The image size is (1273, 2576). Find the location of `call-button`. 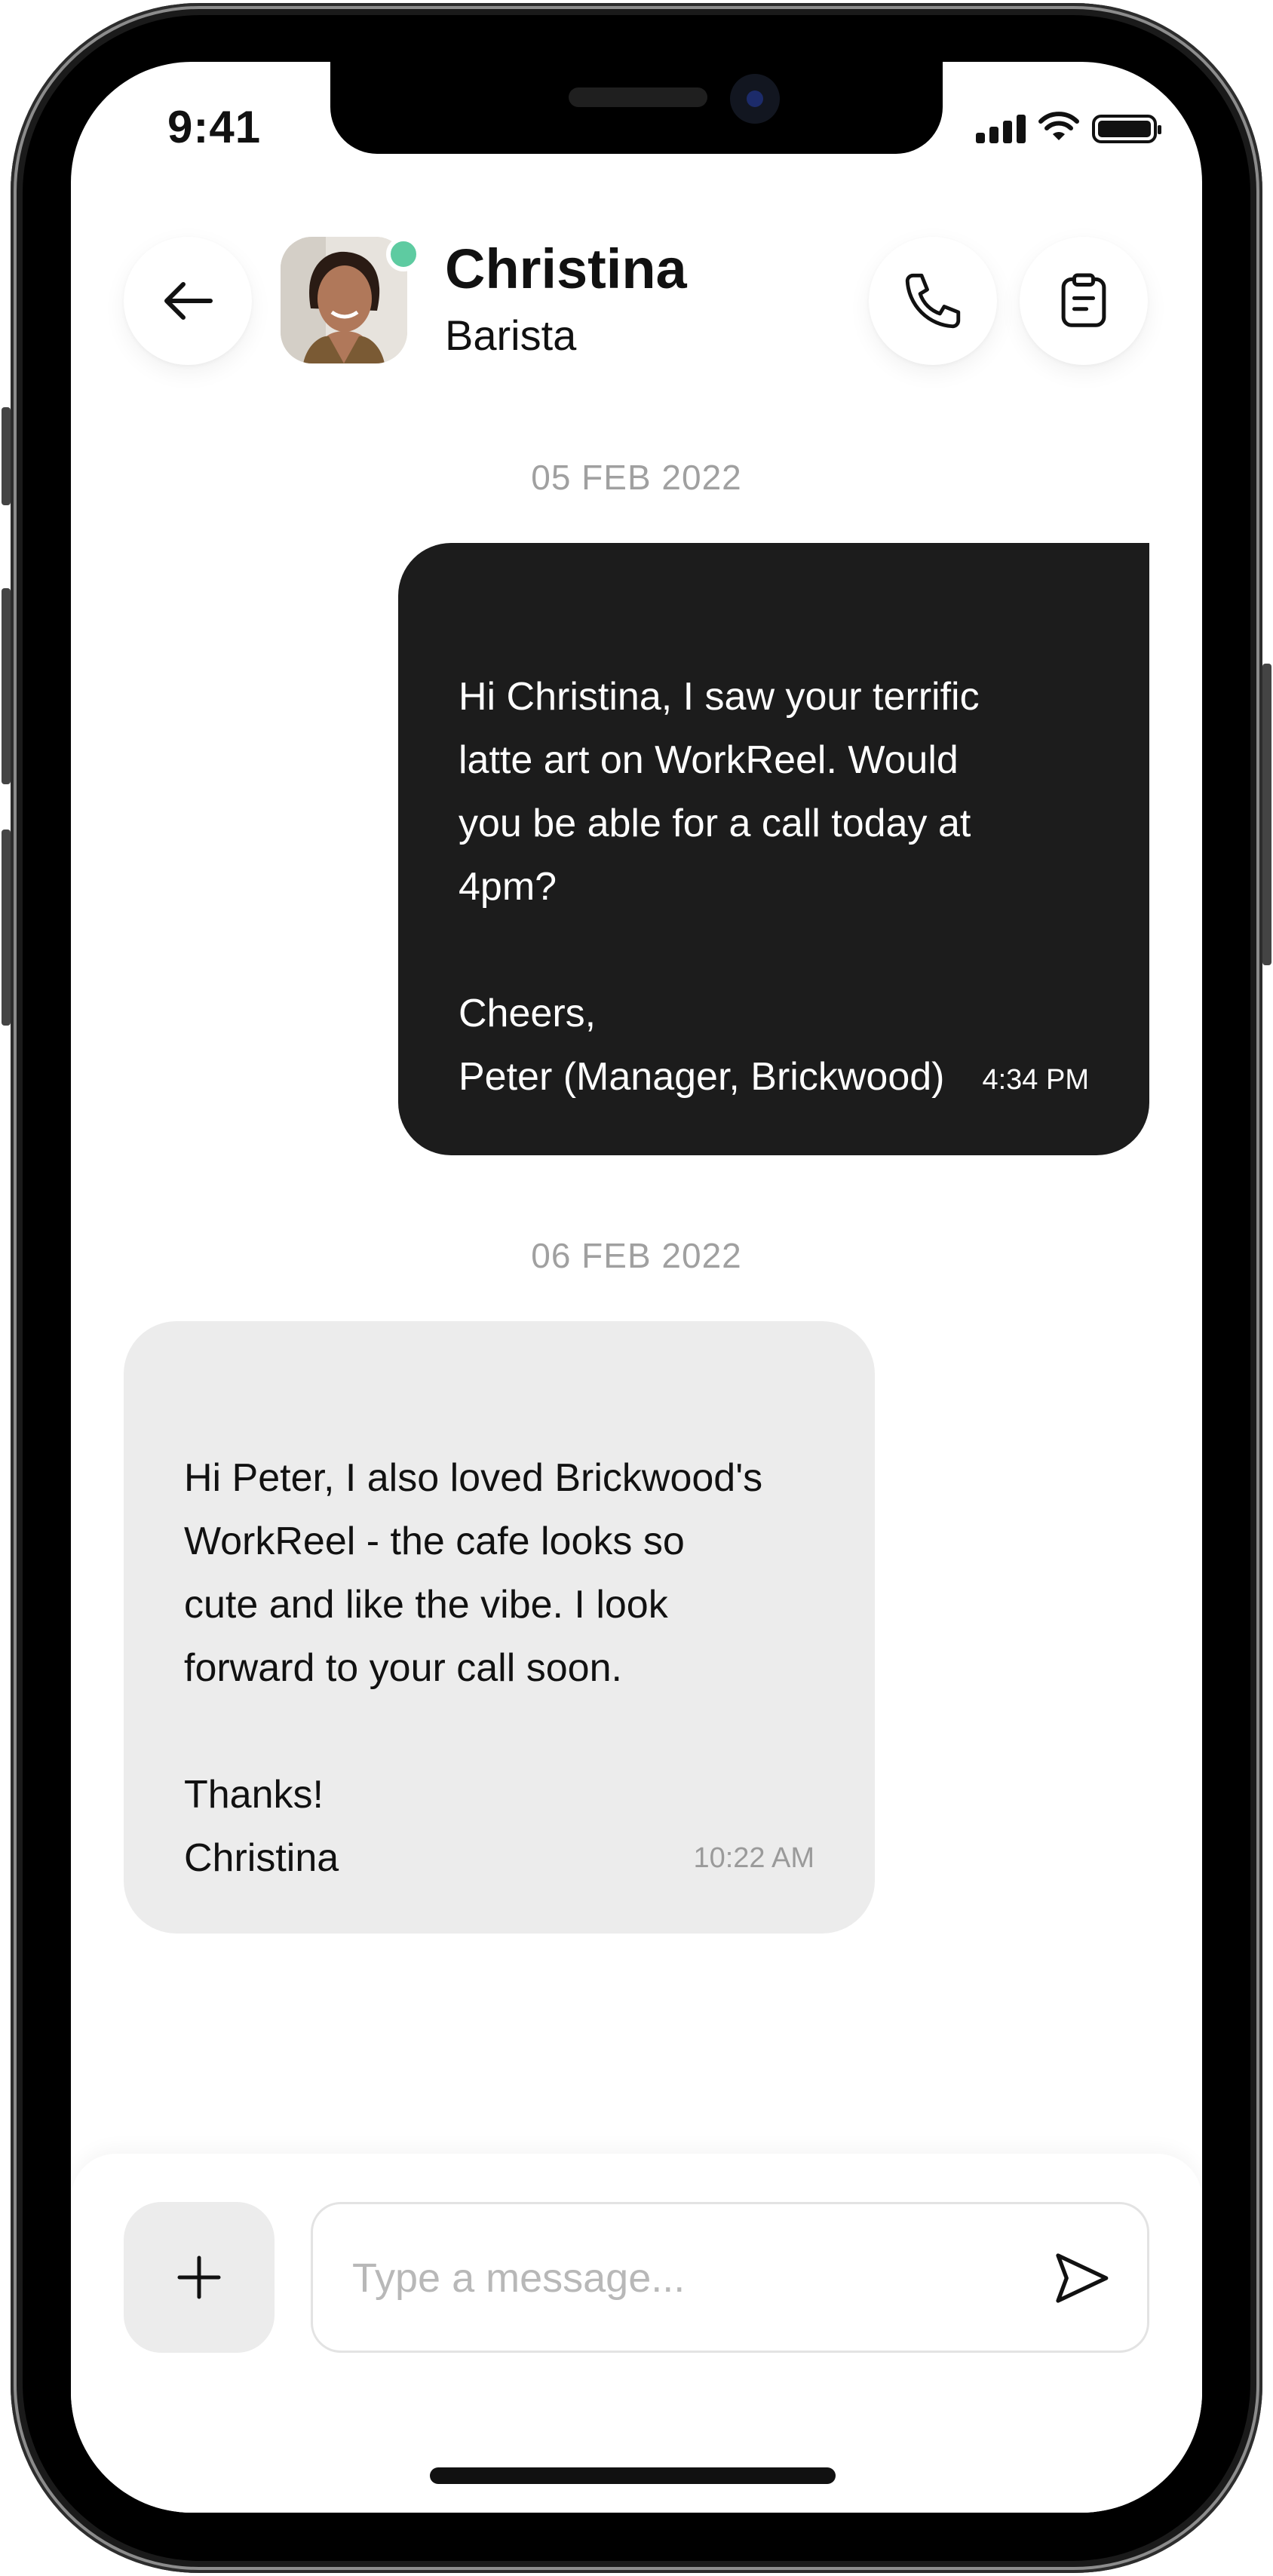

call-button is located at coordinates (933, 301).